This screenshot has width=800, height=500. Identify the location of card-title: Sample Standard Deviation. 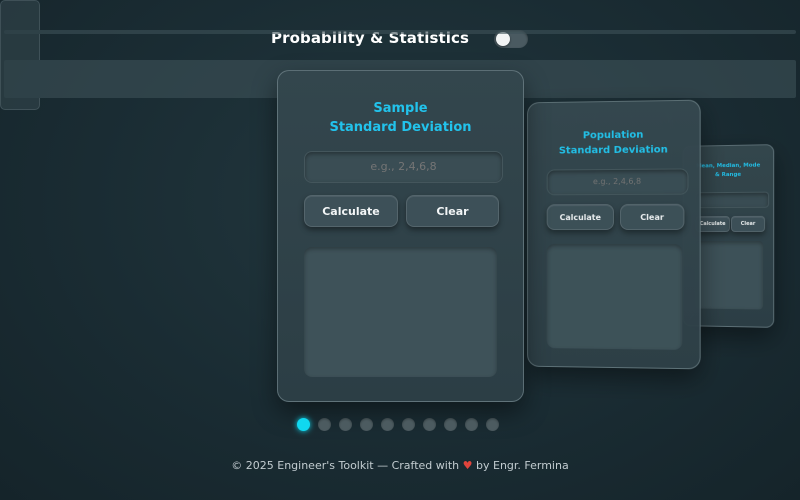
(400, 118).